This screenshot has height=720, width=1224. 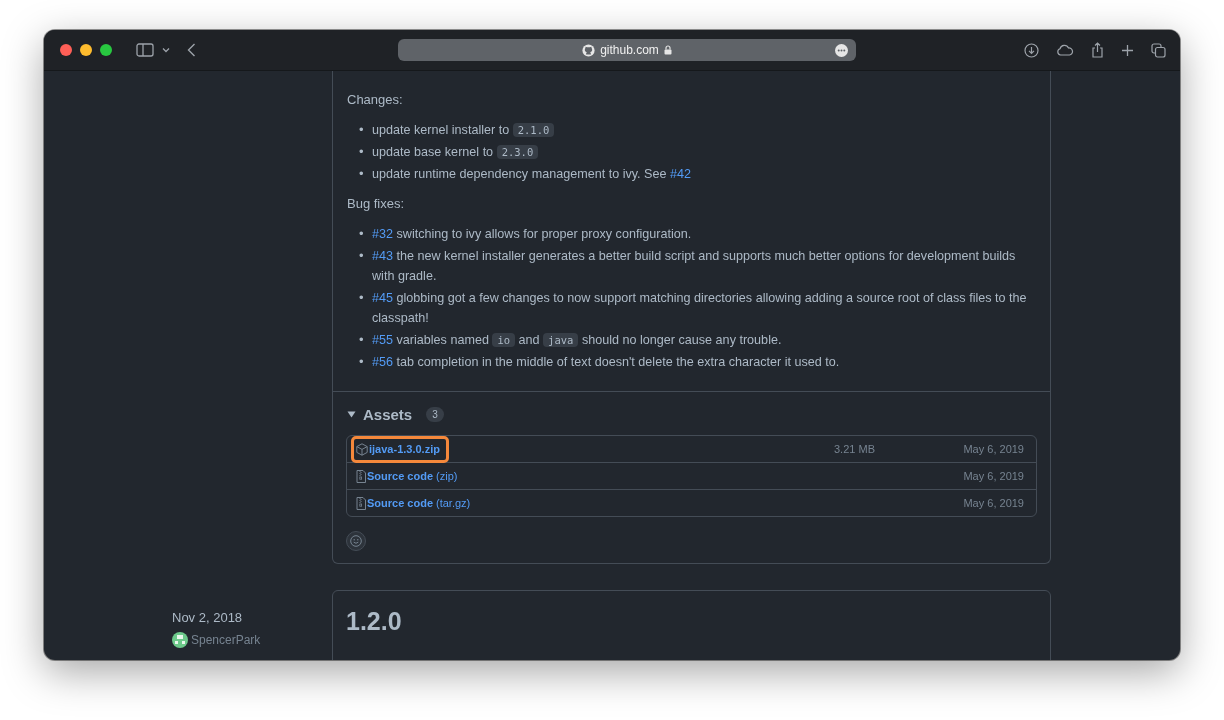 I want to click on list-item: #45 globbing got a few changes to now support matching directories allowing adding a source root of class files to the classpath!, so click(x=700, y=308).